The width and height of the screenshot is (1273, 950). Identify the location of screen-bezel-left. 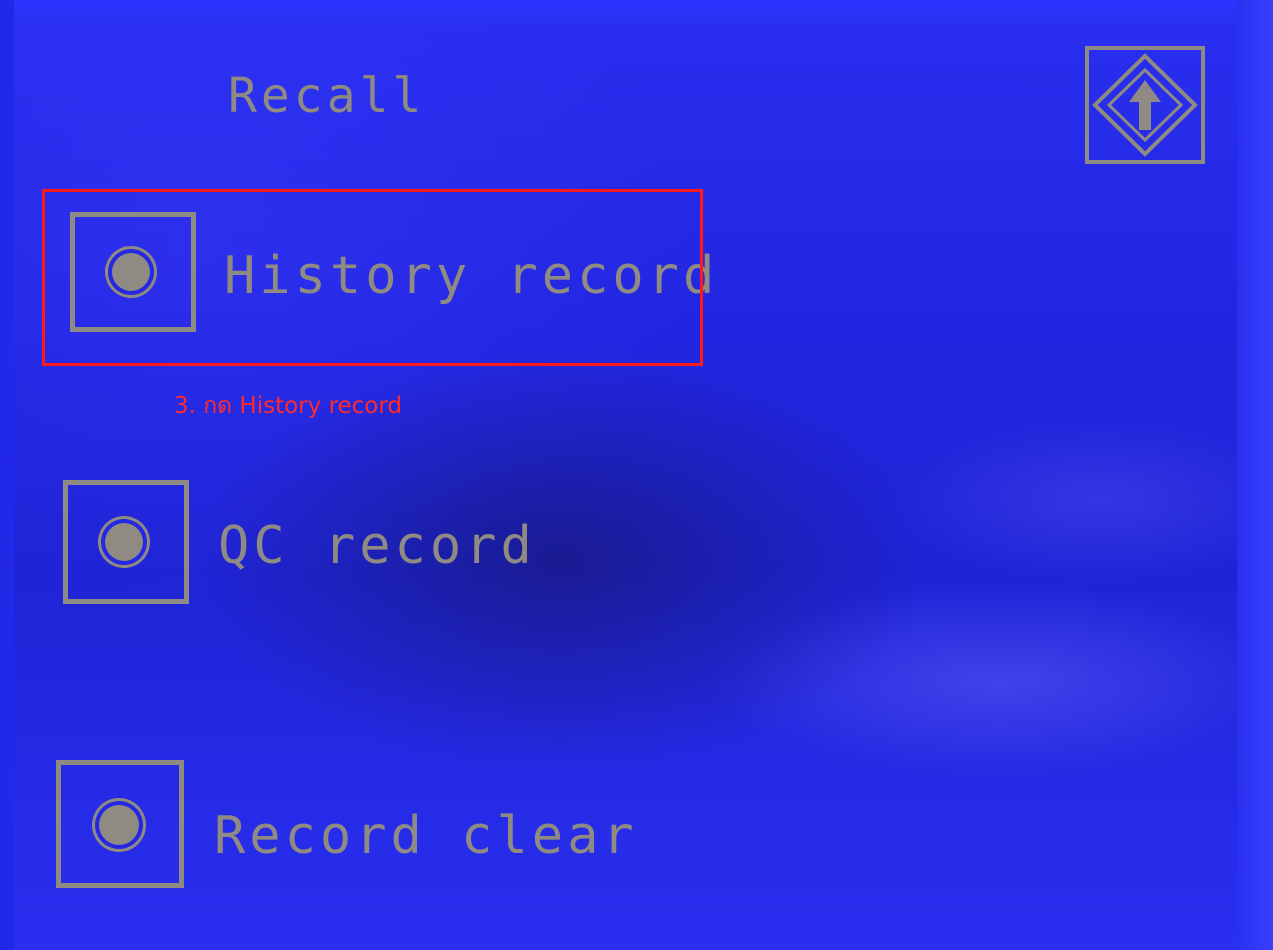
(7, 475).